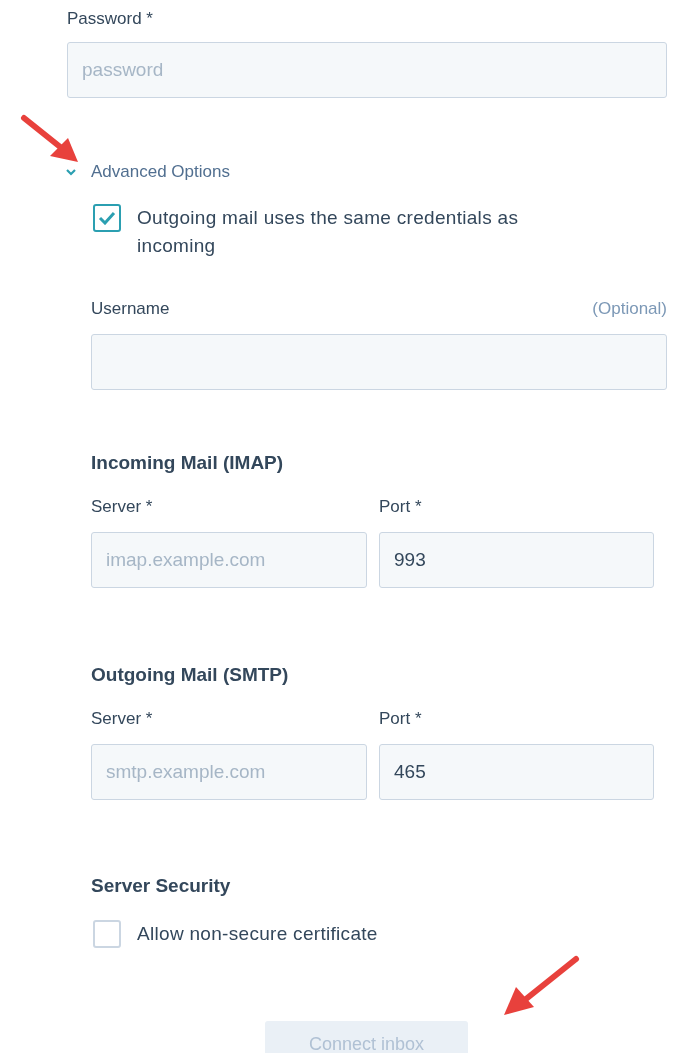  I want to click on input-field, so click(379, 362).